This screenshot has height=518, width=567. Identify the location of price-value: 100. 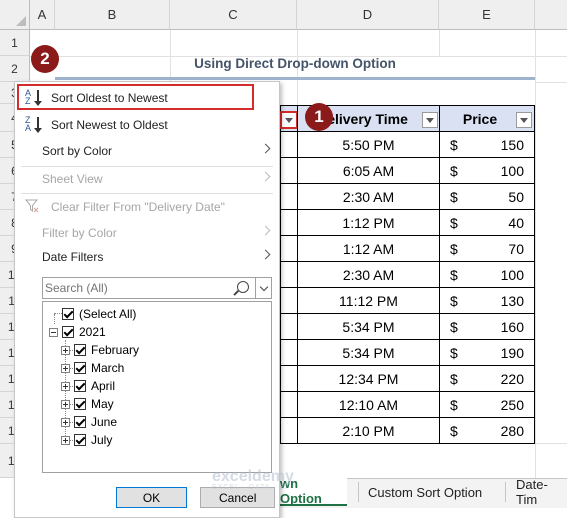
(512, 170).